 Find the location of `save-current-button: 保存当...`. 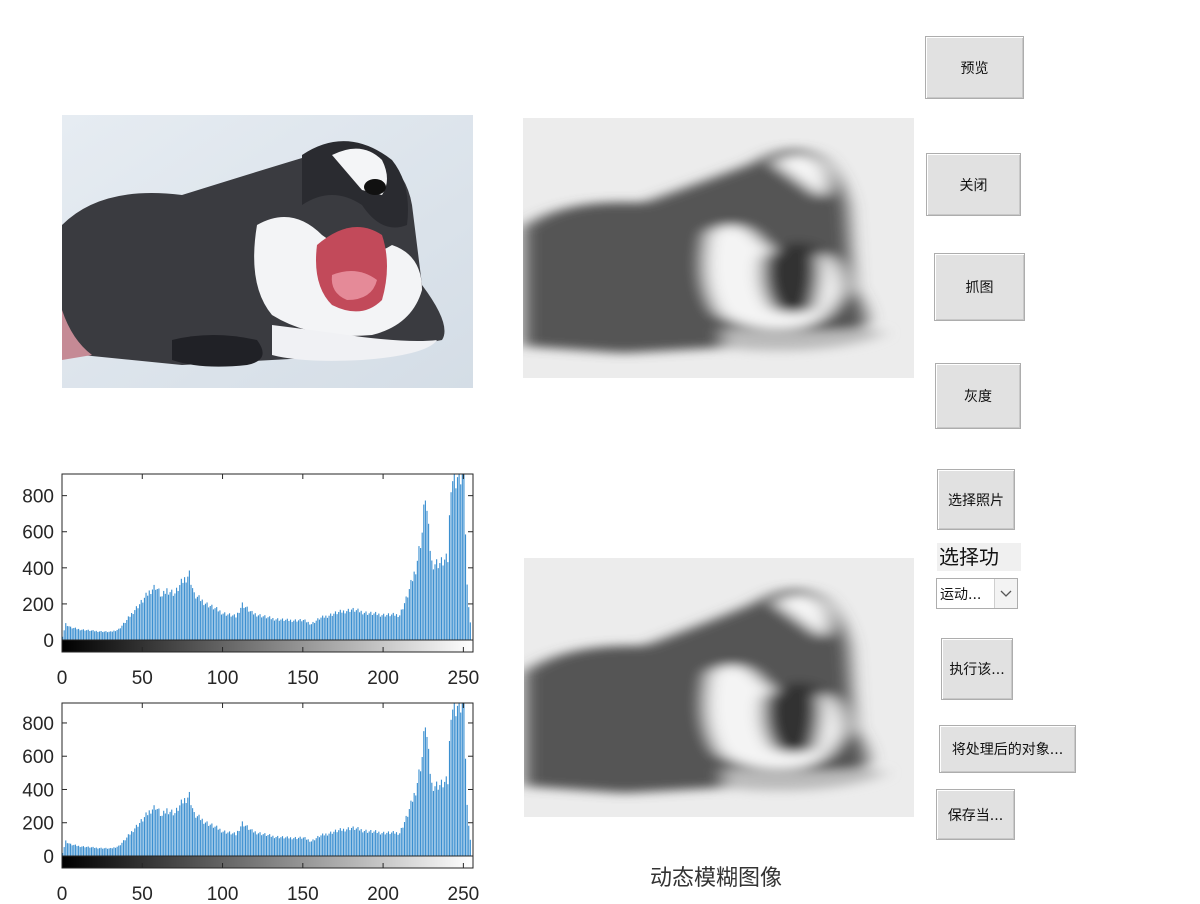

save-current-button: 保存当... is located at coordinates (975, 814).